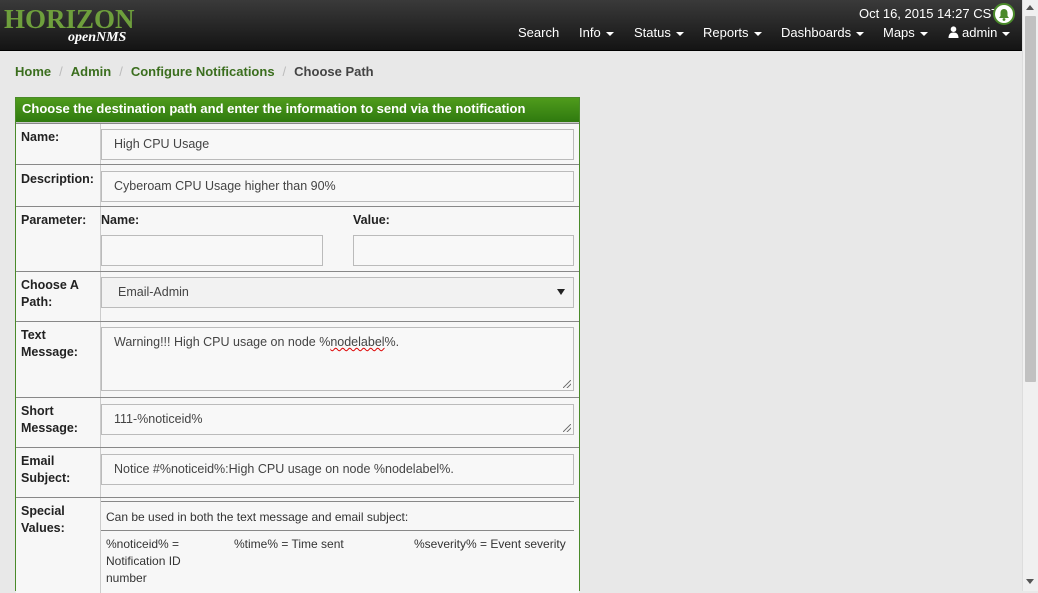 The width and height of the screenshot is (1038, 593). Describe the element at coordinates (49, 352) in the screenshot. I see `text-message-label-line2: Message:` at that location.